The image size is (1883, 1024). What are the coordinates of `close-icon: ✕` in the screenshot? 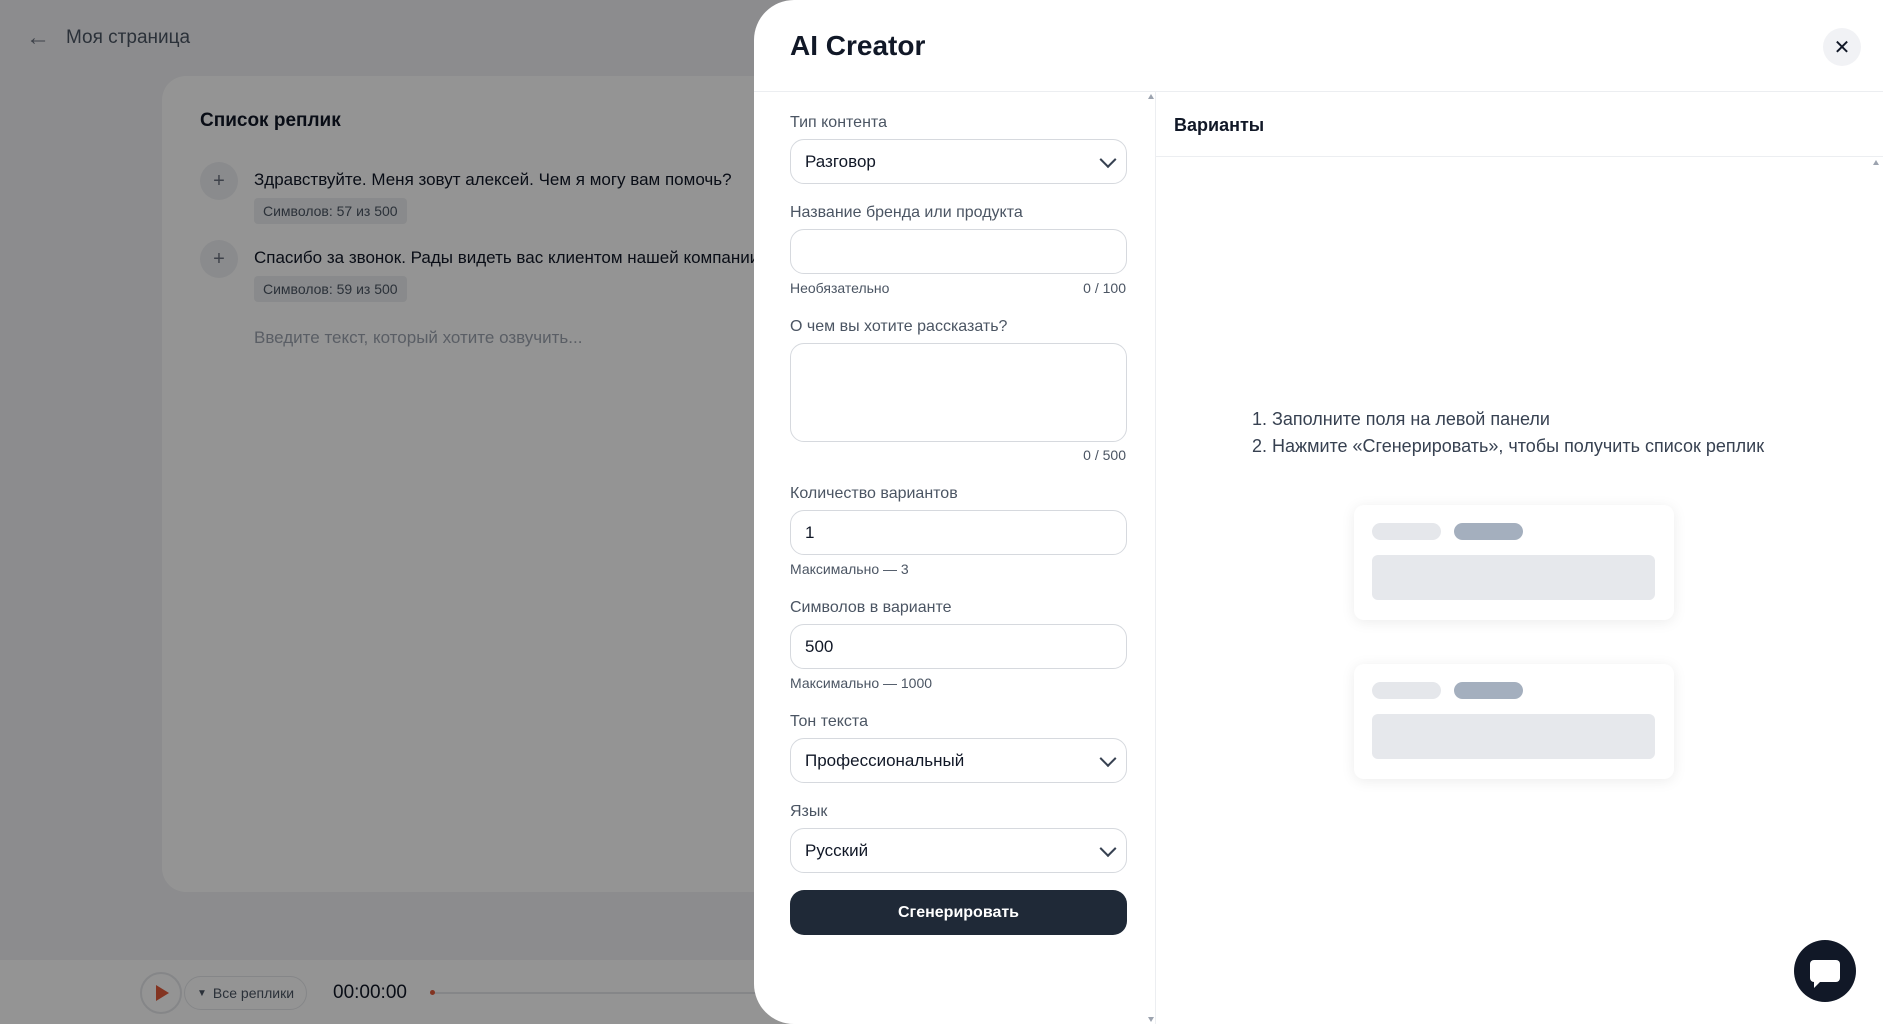 It's located at (1842, 47).